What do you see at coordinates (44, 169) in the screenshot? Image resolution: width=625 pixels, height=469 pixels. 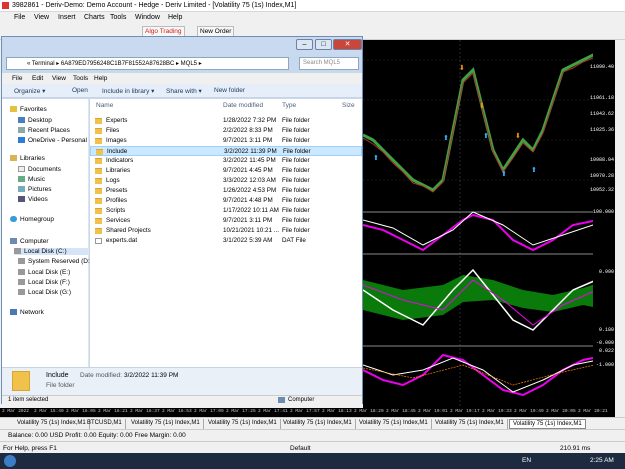 I see `nav-documents-label: Documents` at bounding box center [44, 169].